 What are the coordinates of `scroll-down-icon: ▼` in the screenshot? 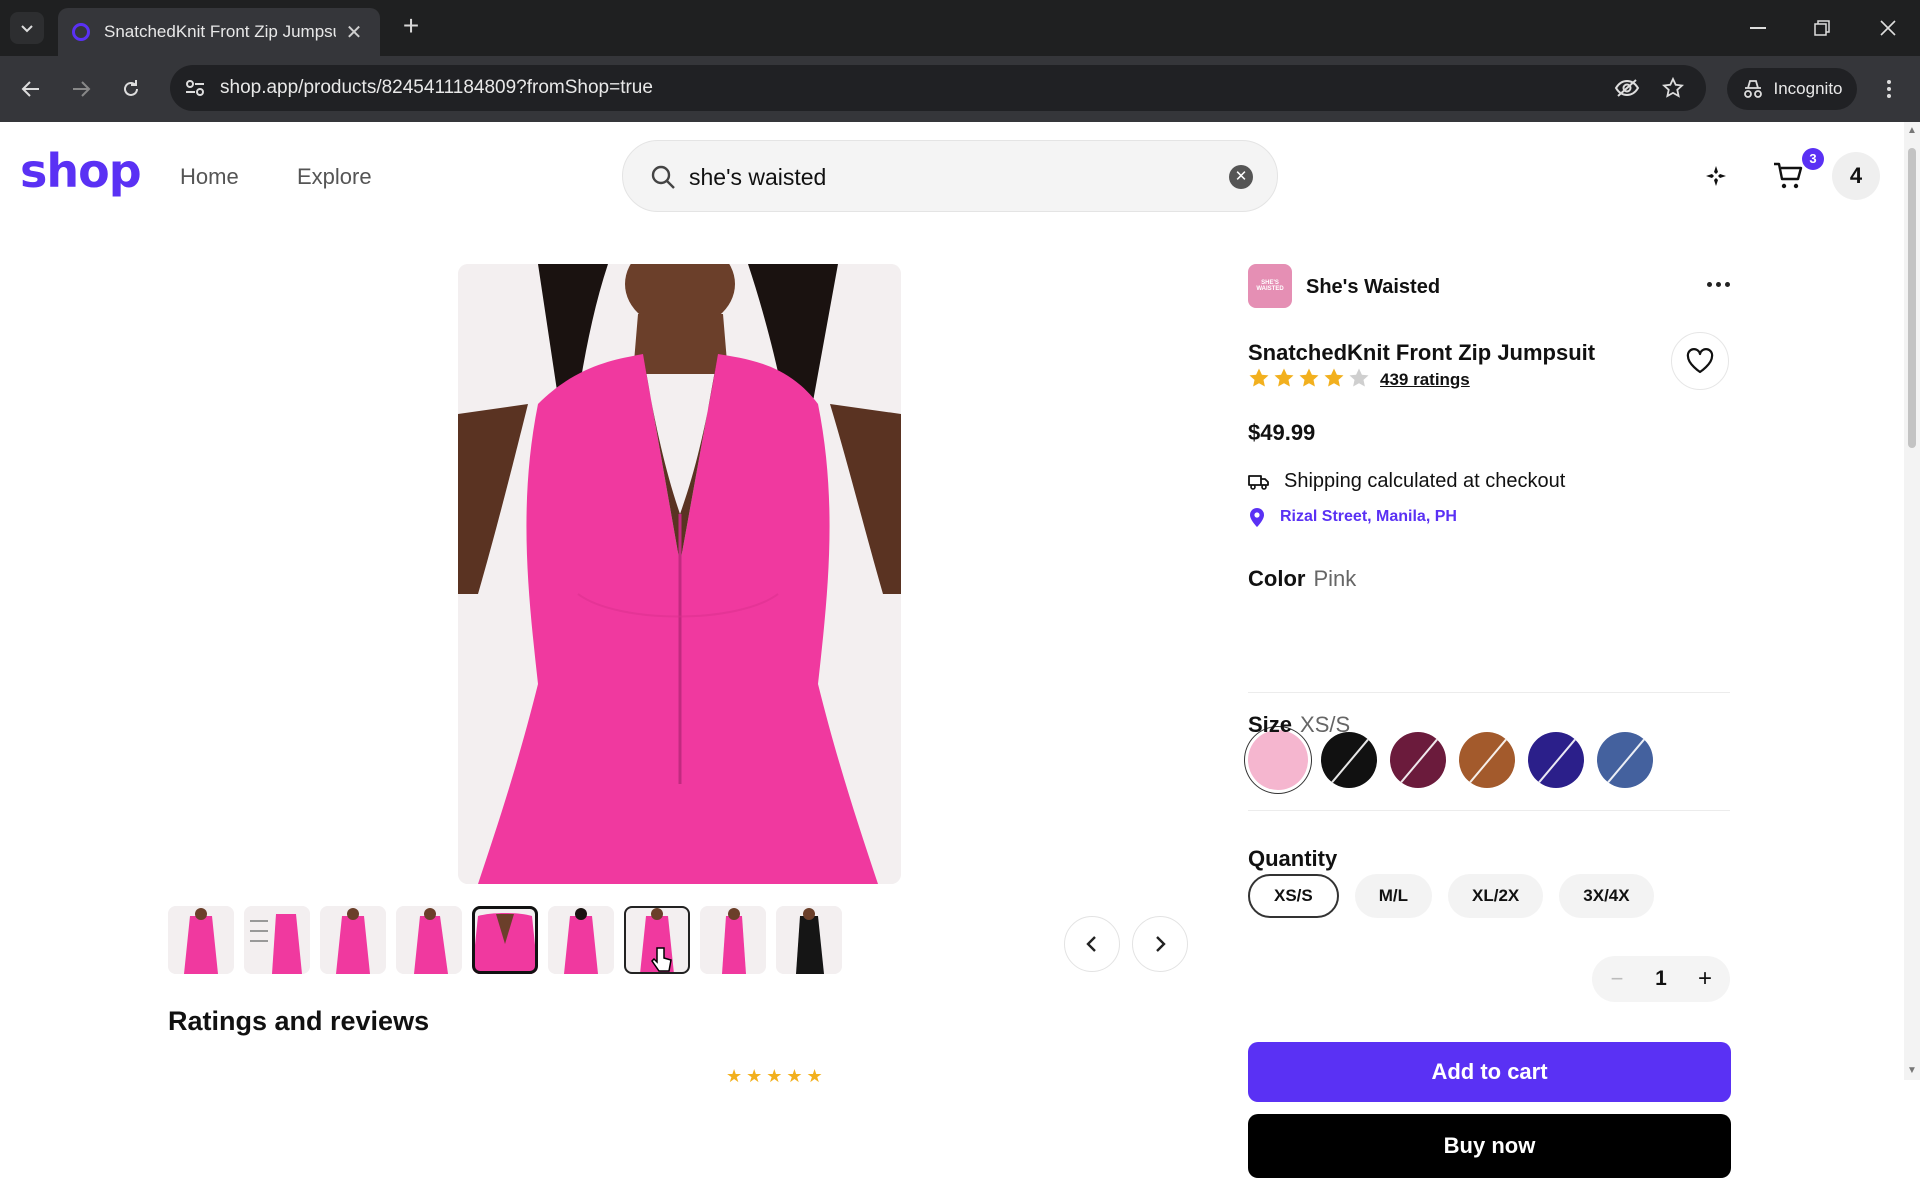 It's located at (1912, 1071).